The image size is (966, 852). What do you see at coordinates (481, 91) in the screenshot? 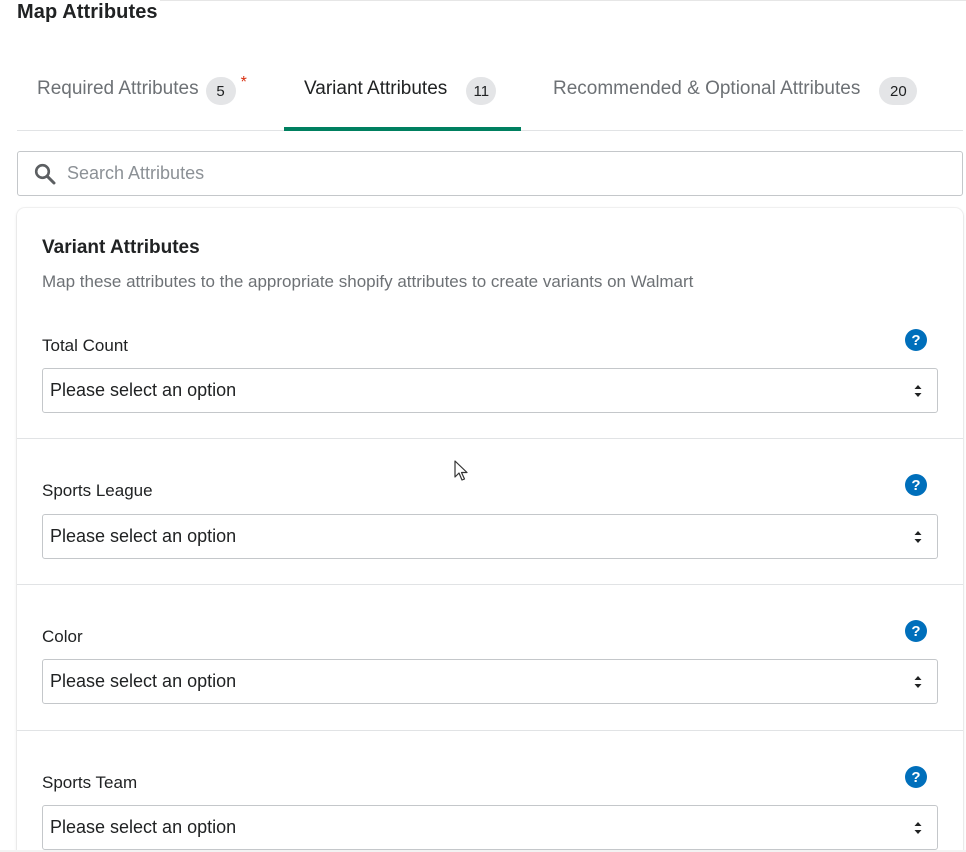
I see `tab-count-badge: 11` at bounding box center [481, 91].